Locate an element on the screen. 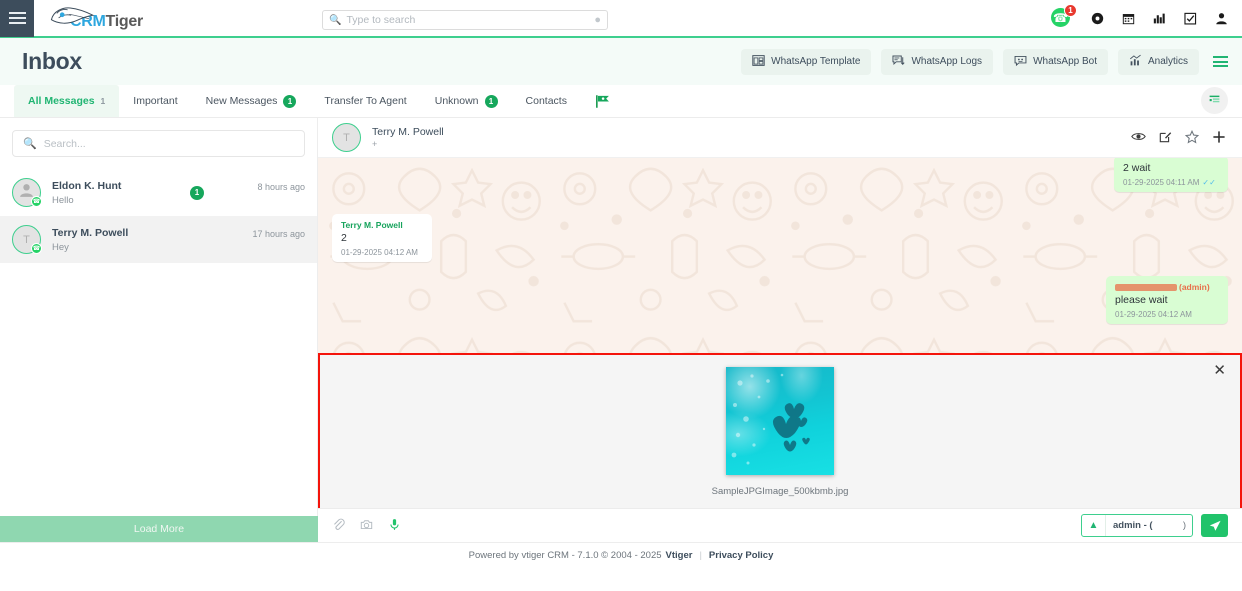 This screenshot has width=1242, height=591. tab-unknown-label: Unknown is located at coordinates (456, 101).